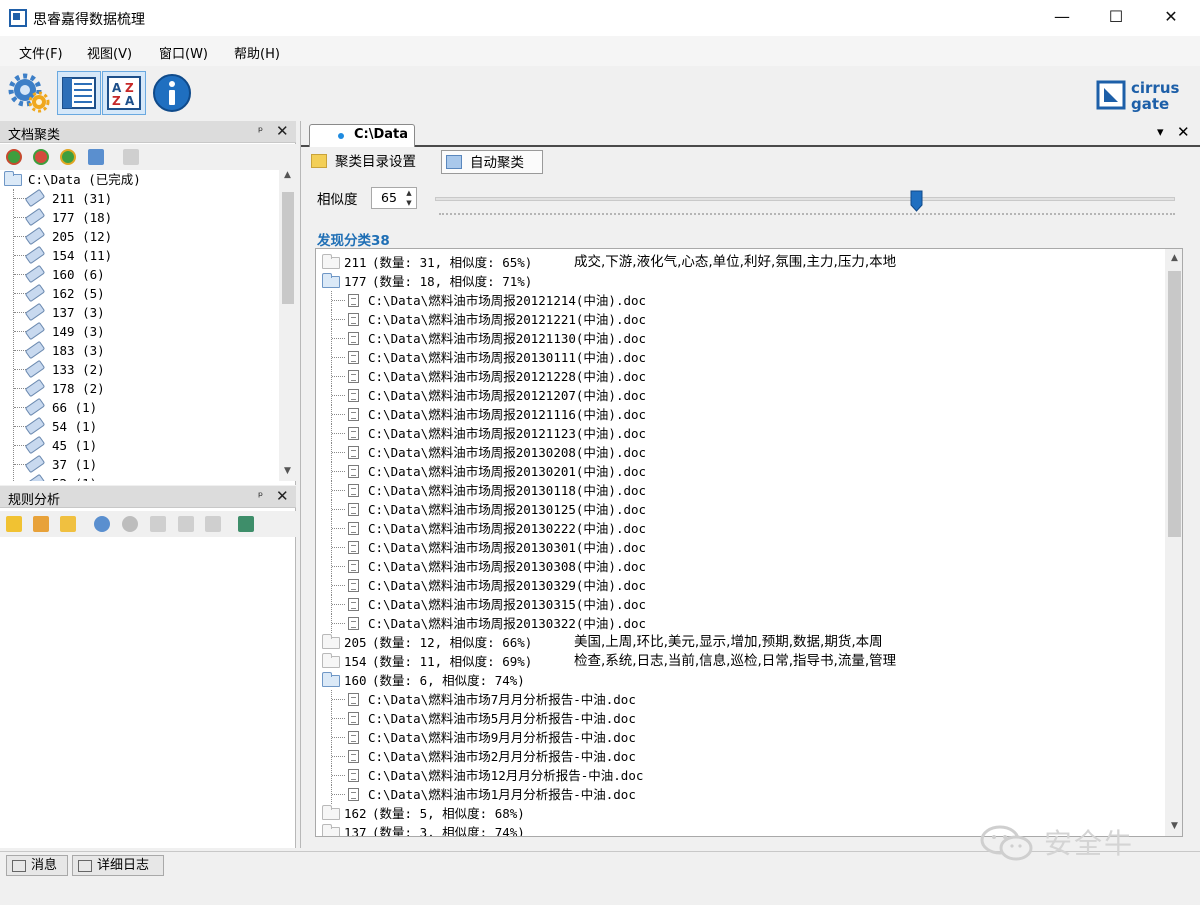  I want to click on tab-c-data: C:\Data, so click(362, 135).